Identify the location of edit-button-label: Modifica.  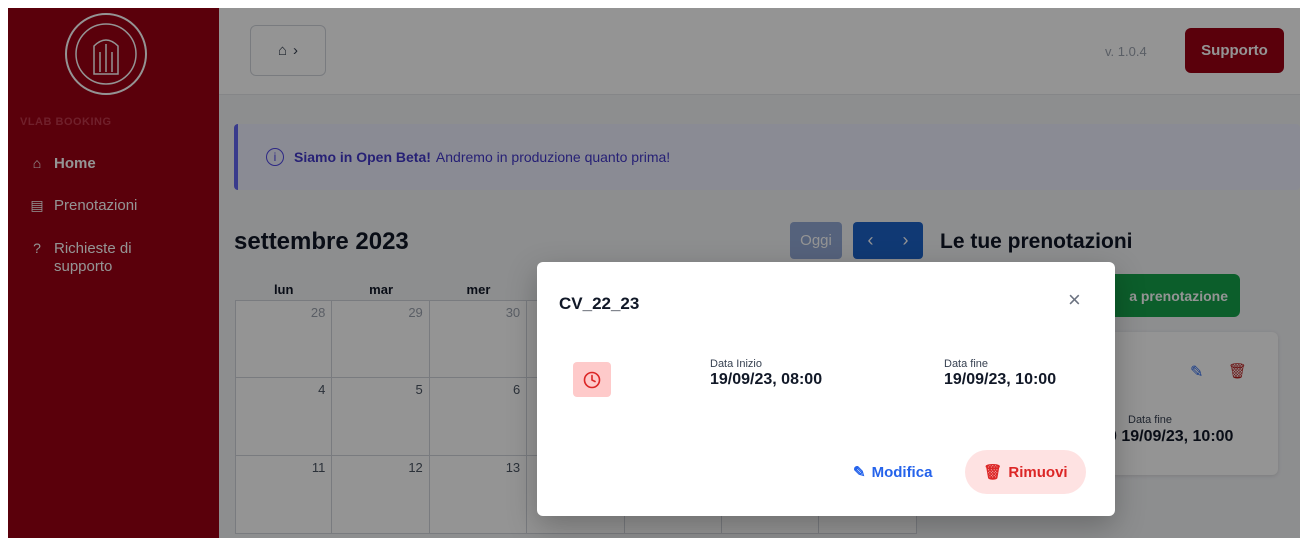
(902, 472).